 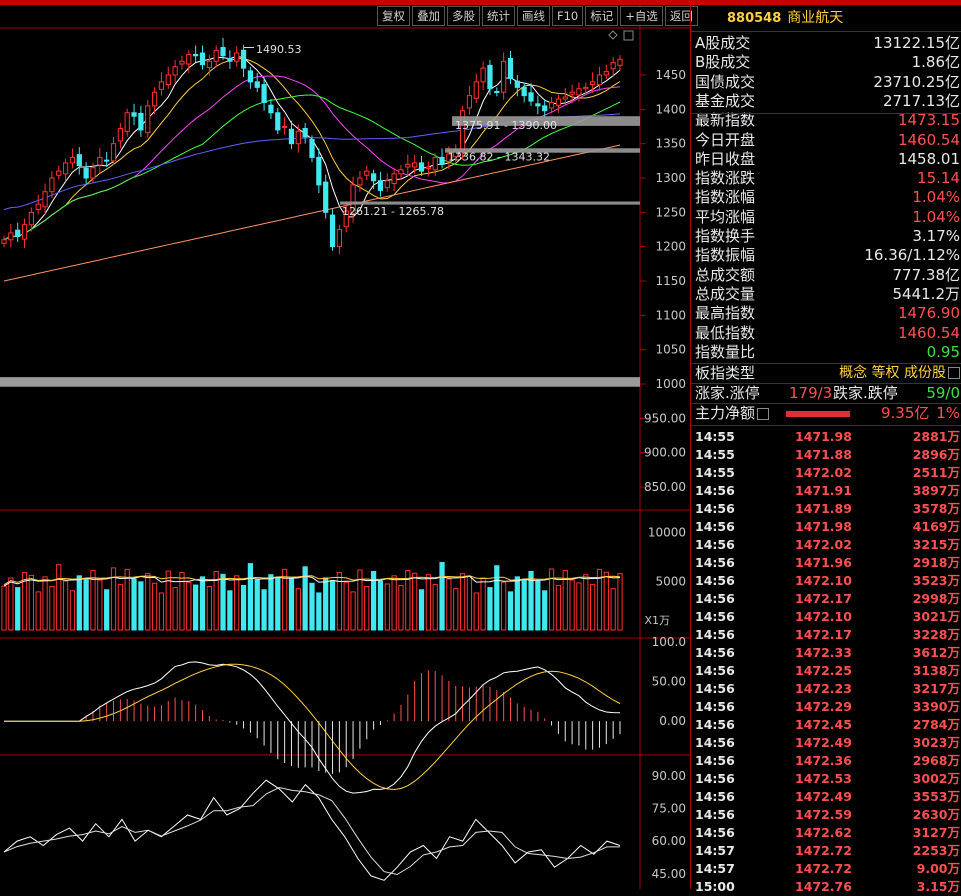 I want to click on tick-price: 1472.23, so click(x=823, y=688).